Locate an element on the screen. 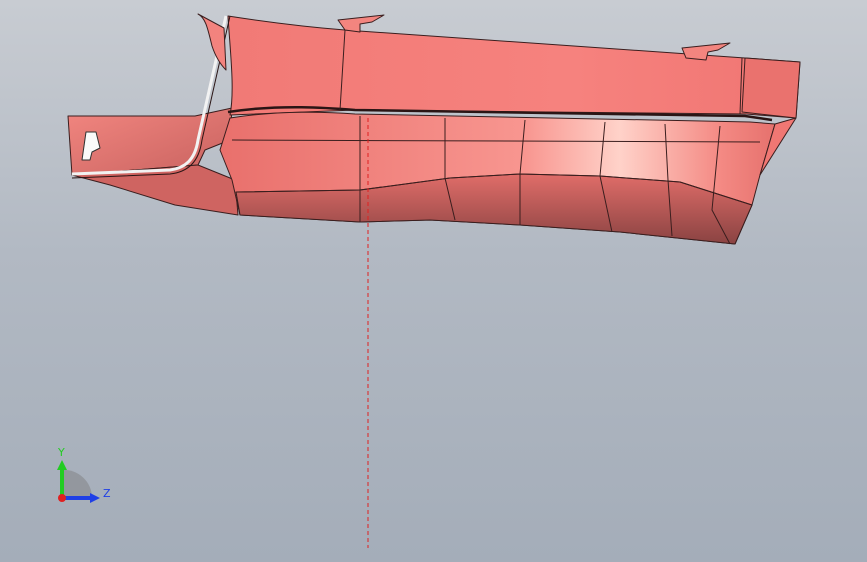  z-axis-label: Z is located at coordinates (107, 493).